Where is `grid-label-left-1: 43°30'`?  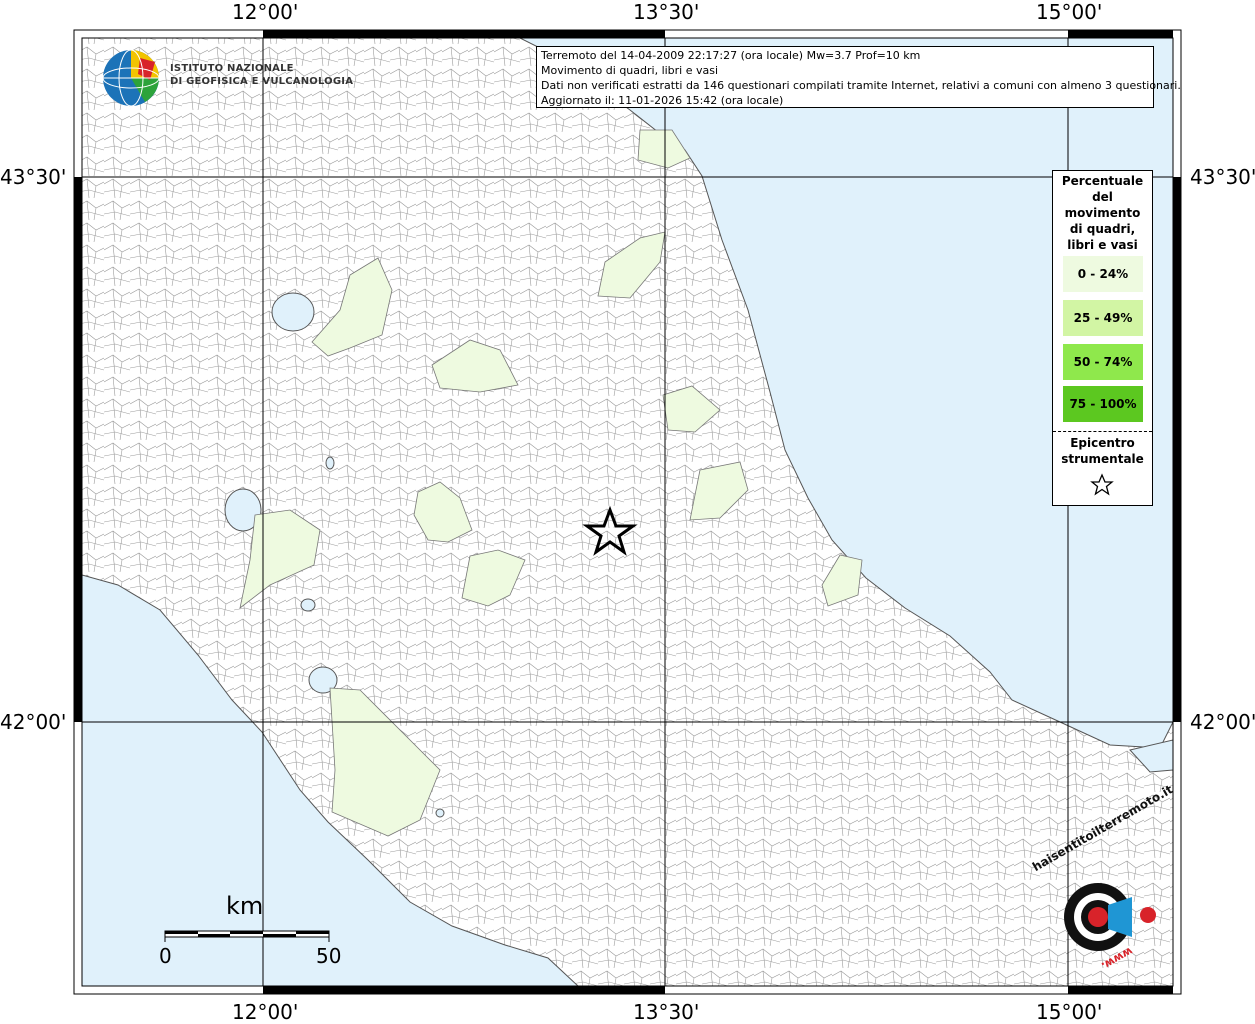
grid-label-left-1: 43°30' is located at coordinates (33, 177).